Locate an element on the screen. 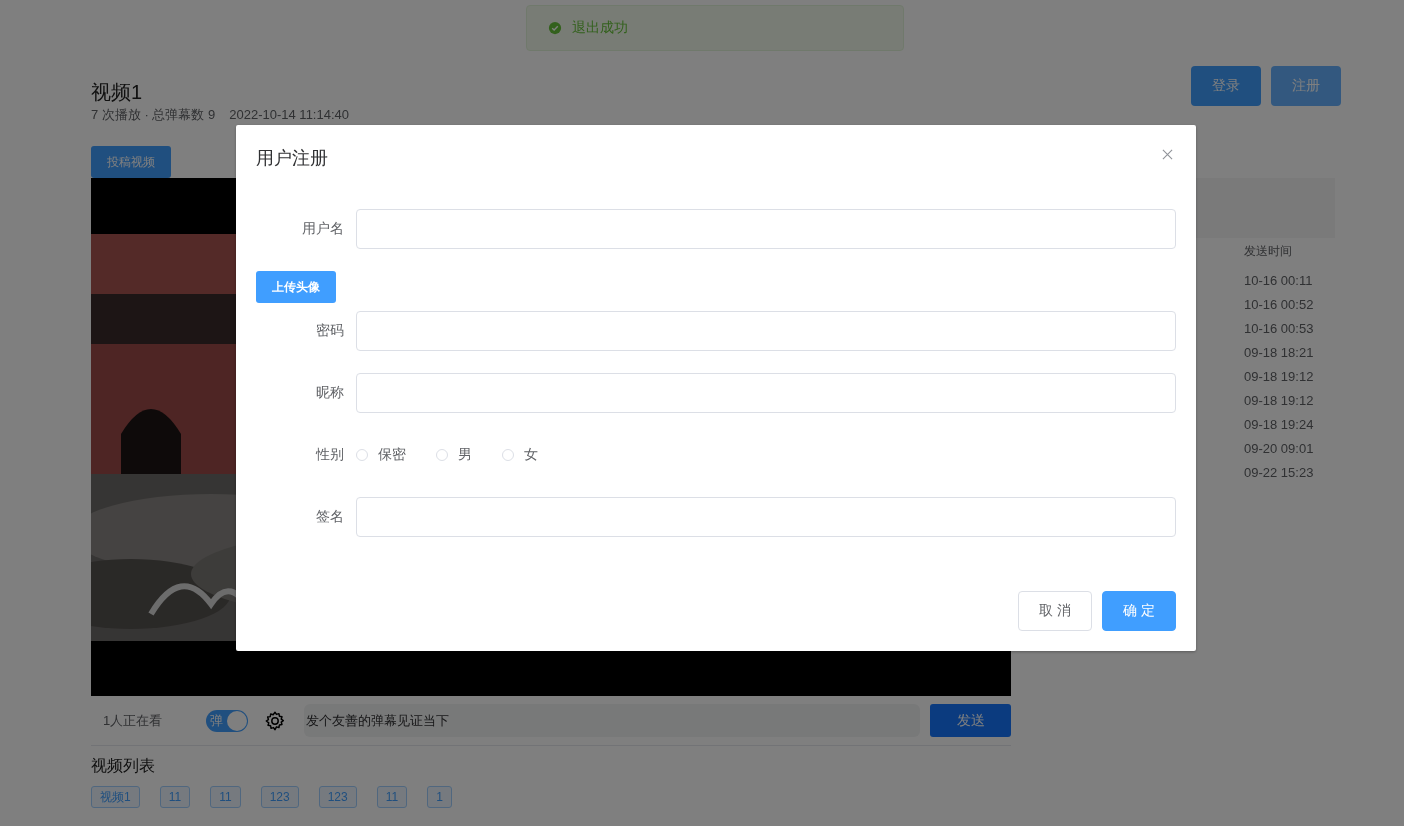 This screenshot has height=826, width=1404. column-header: 发送时间 is located at coordinates (1268, 251).